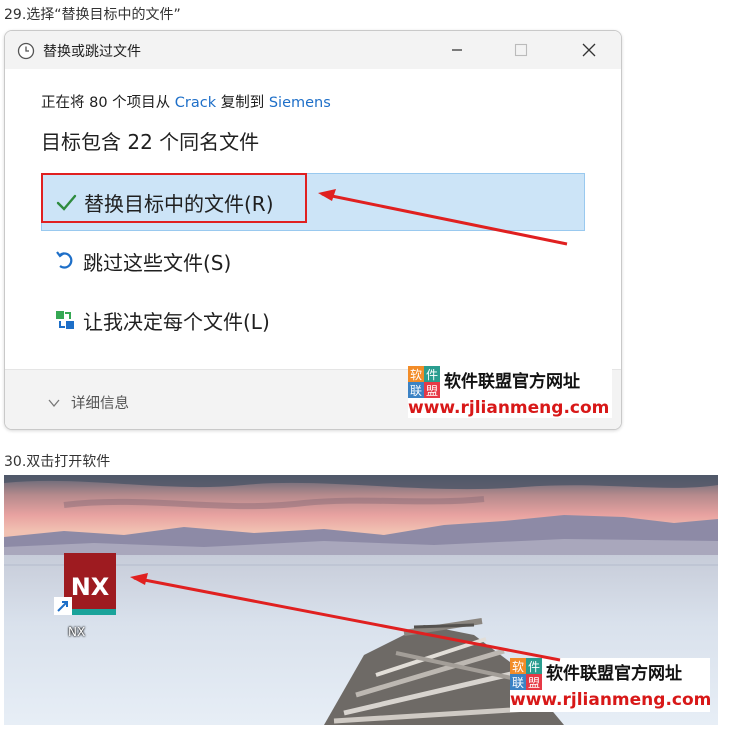  What do you see at coordinates (26, 51) in the screenshot?
I see `clock-icon` at bounding box center [26, 51].